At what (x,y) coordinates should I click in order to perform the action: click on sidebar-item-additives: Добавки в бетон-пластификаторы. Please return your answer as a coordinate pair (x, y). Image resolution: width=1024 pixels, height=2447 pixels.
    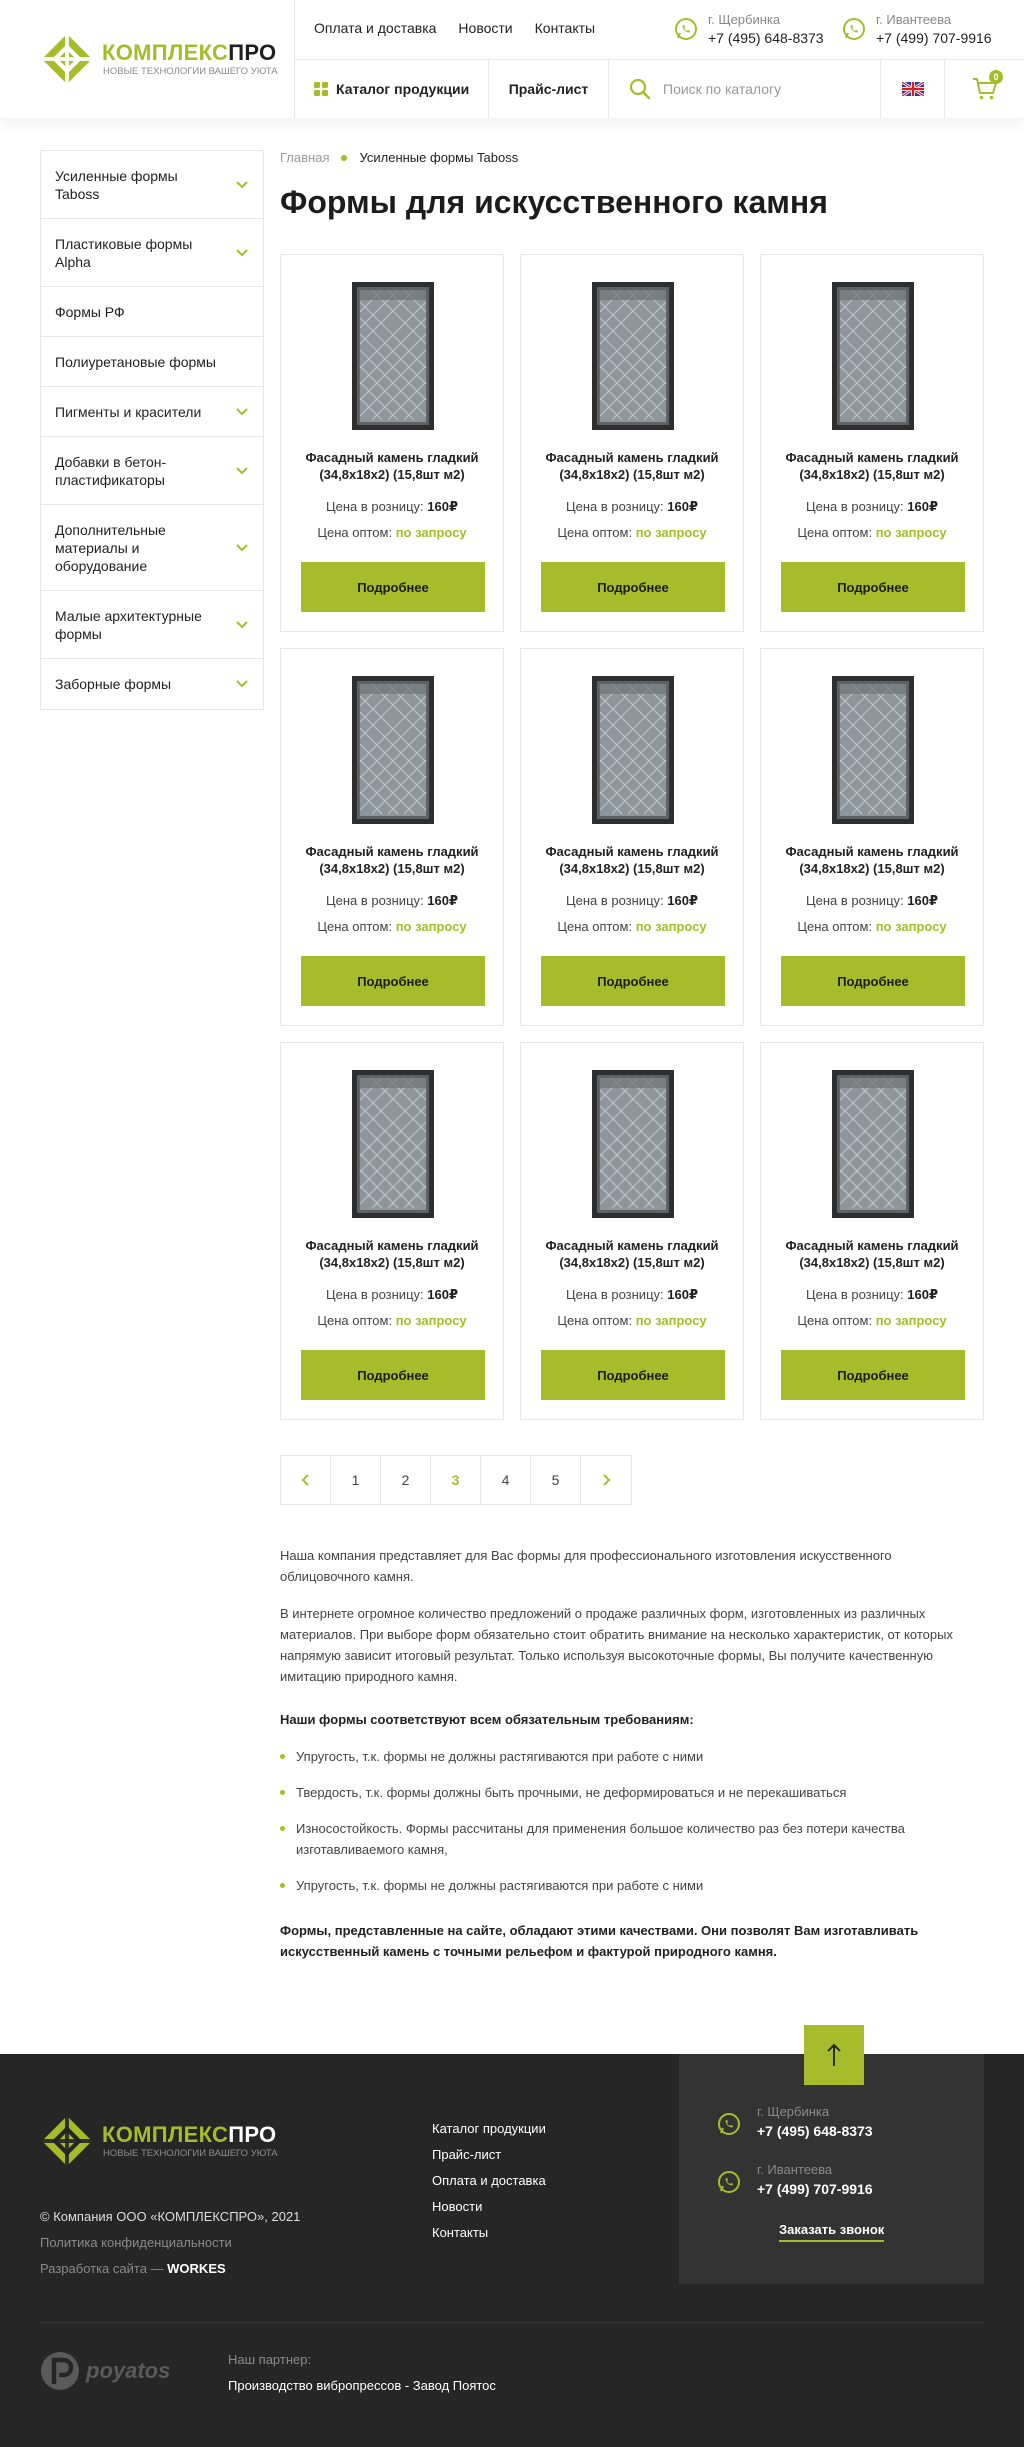
    Looking at the image, I should click on (152, 471).